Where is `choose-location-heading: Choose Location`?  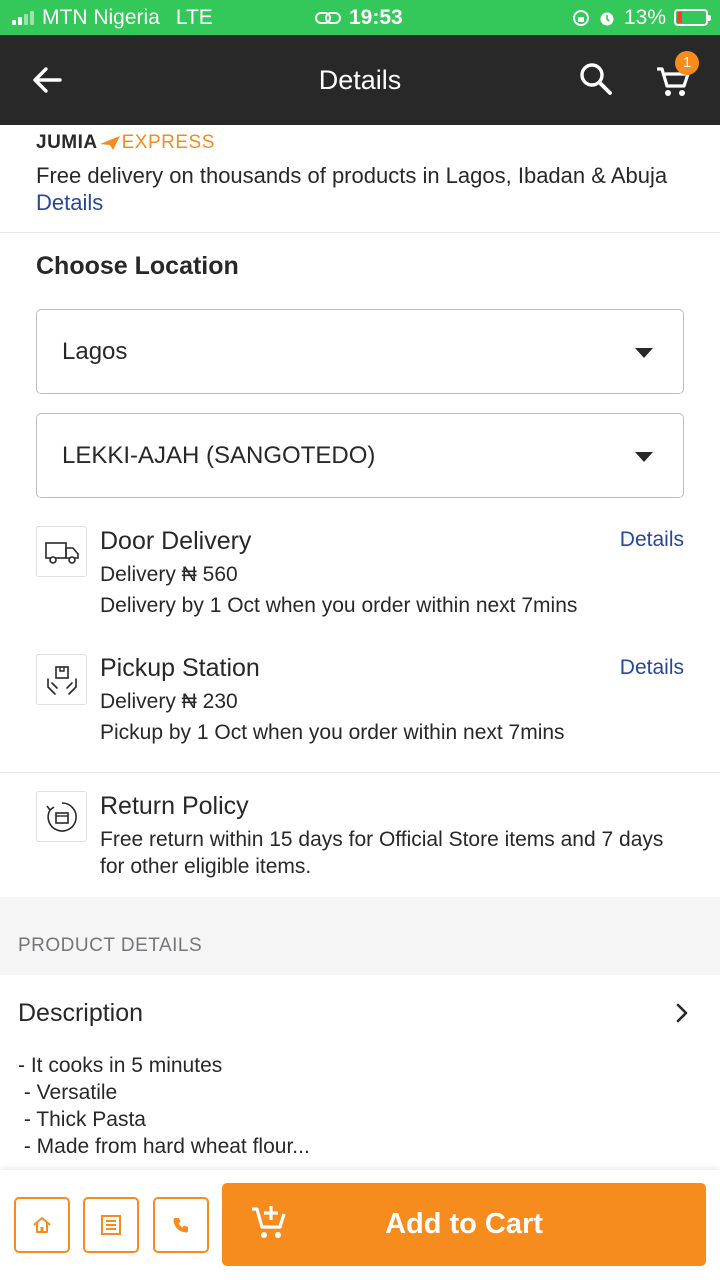
choose-location-heading: Choose Location is located at coordinates (137, 266).